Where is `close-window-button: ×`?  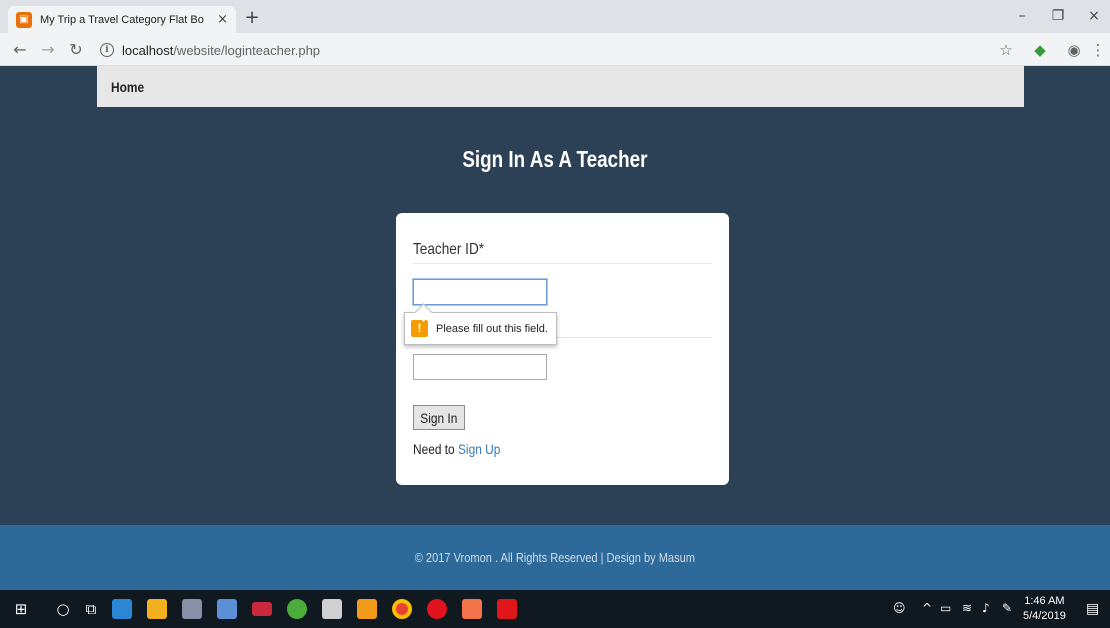 close-window-button: × is located at coordinates (1093, 16).